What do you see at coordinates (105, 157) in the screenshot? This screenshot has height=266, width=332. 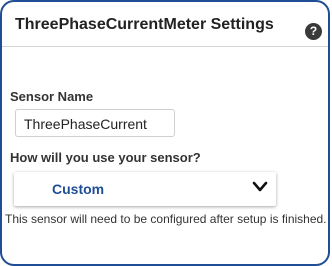 I see `usage-label: How will you use your sensor?` at bounding box center [105, 157].